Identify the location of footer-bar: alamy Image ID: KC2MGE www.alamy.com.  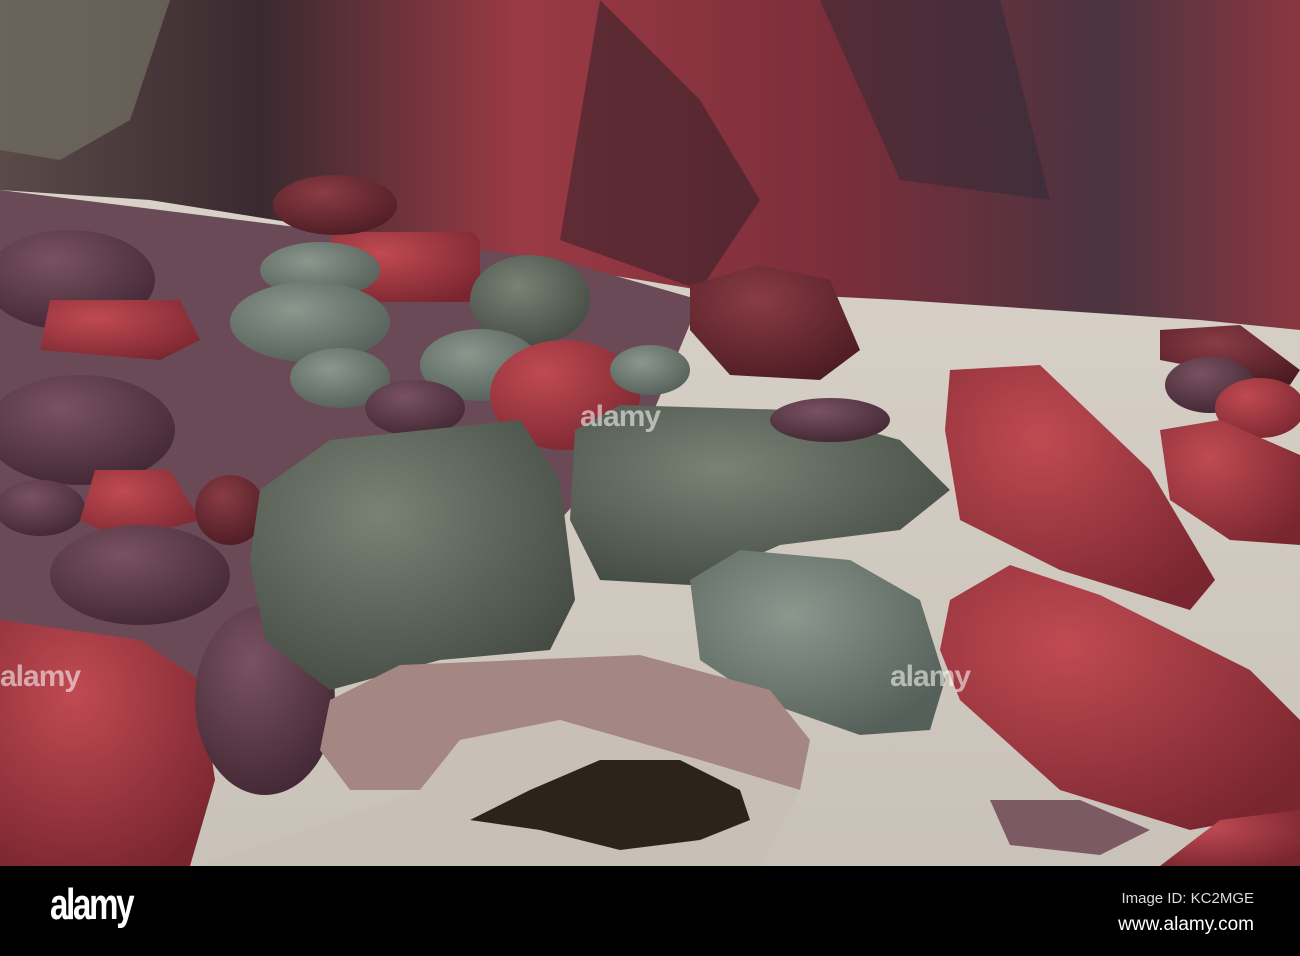
(650, 911).